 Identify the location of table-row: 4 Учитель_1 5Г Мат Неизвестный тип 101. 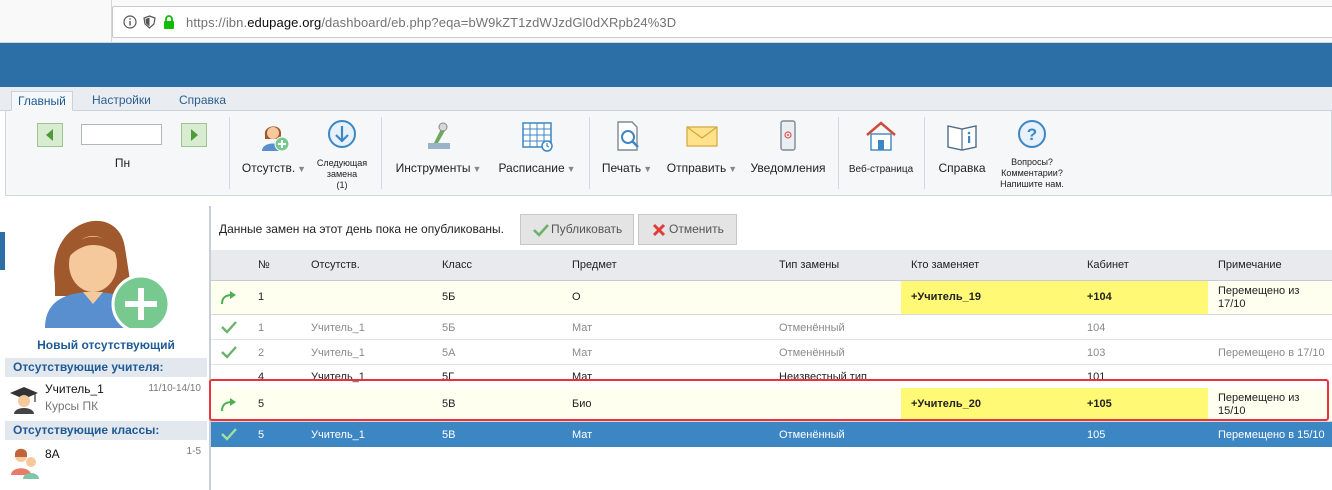
(771, 376).